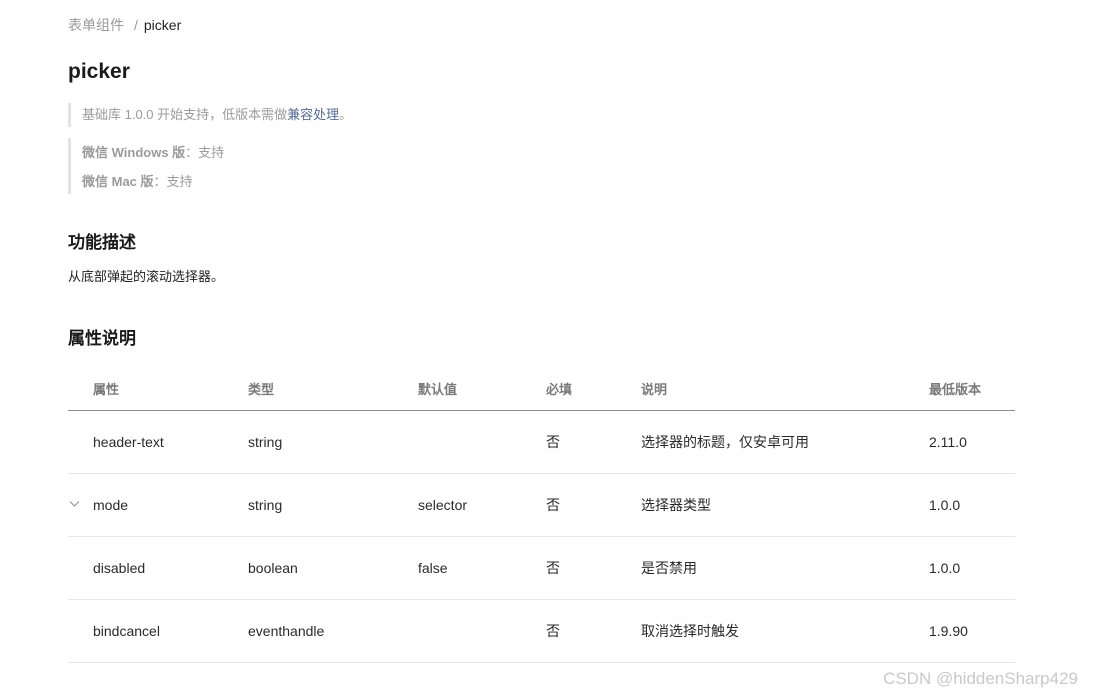  Describe the element at coordinates (134, 152) in the screenshot. I see `windows-label: 微信 Windows 版` at that location.